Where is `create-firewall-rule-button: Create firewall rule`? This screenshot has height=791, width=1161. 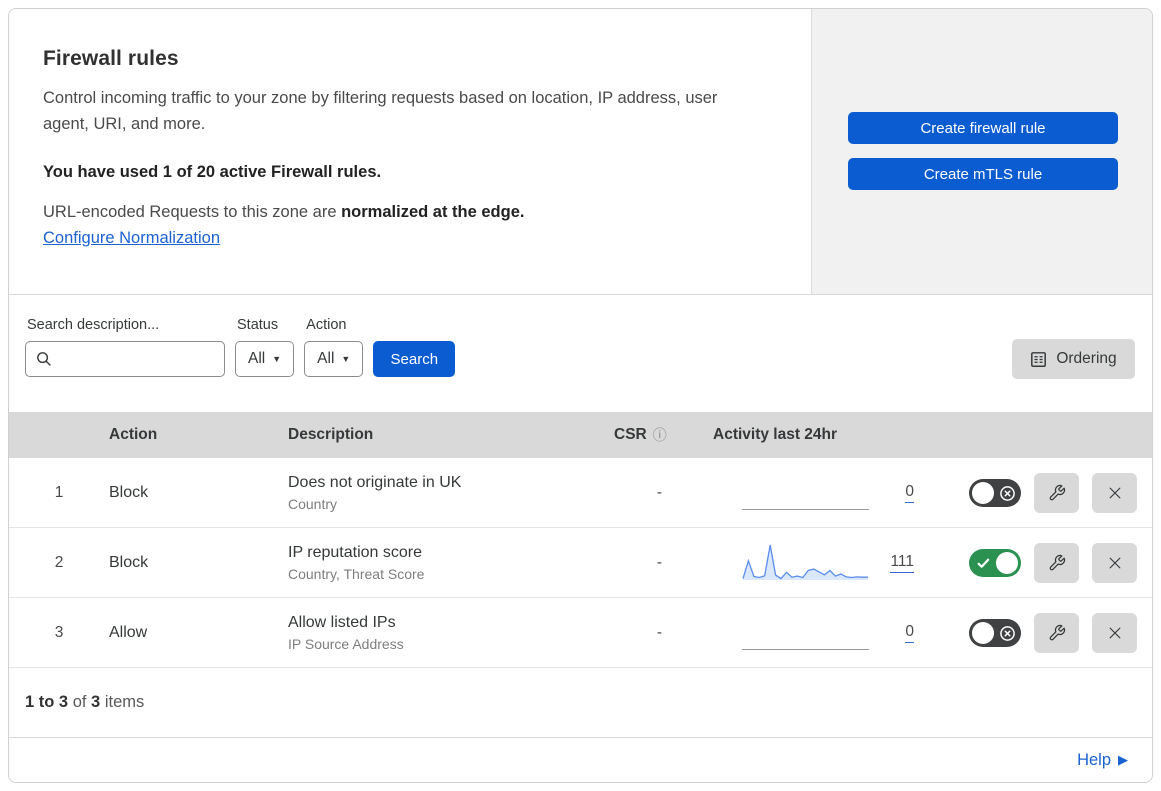
create-firewall-rule-button: Create firewall rule is located at coordinates (983, 128).